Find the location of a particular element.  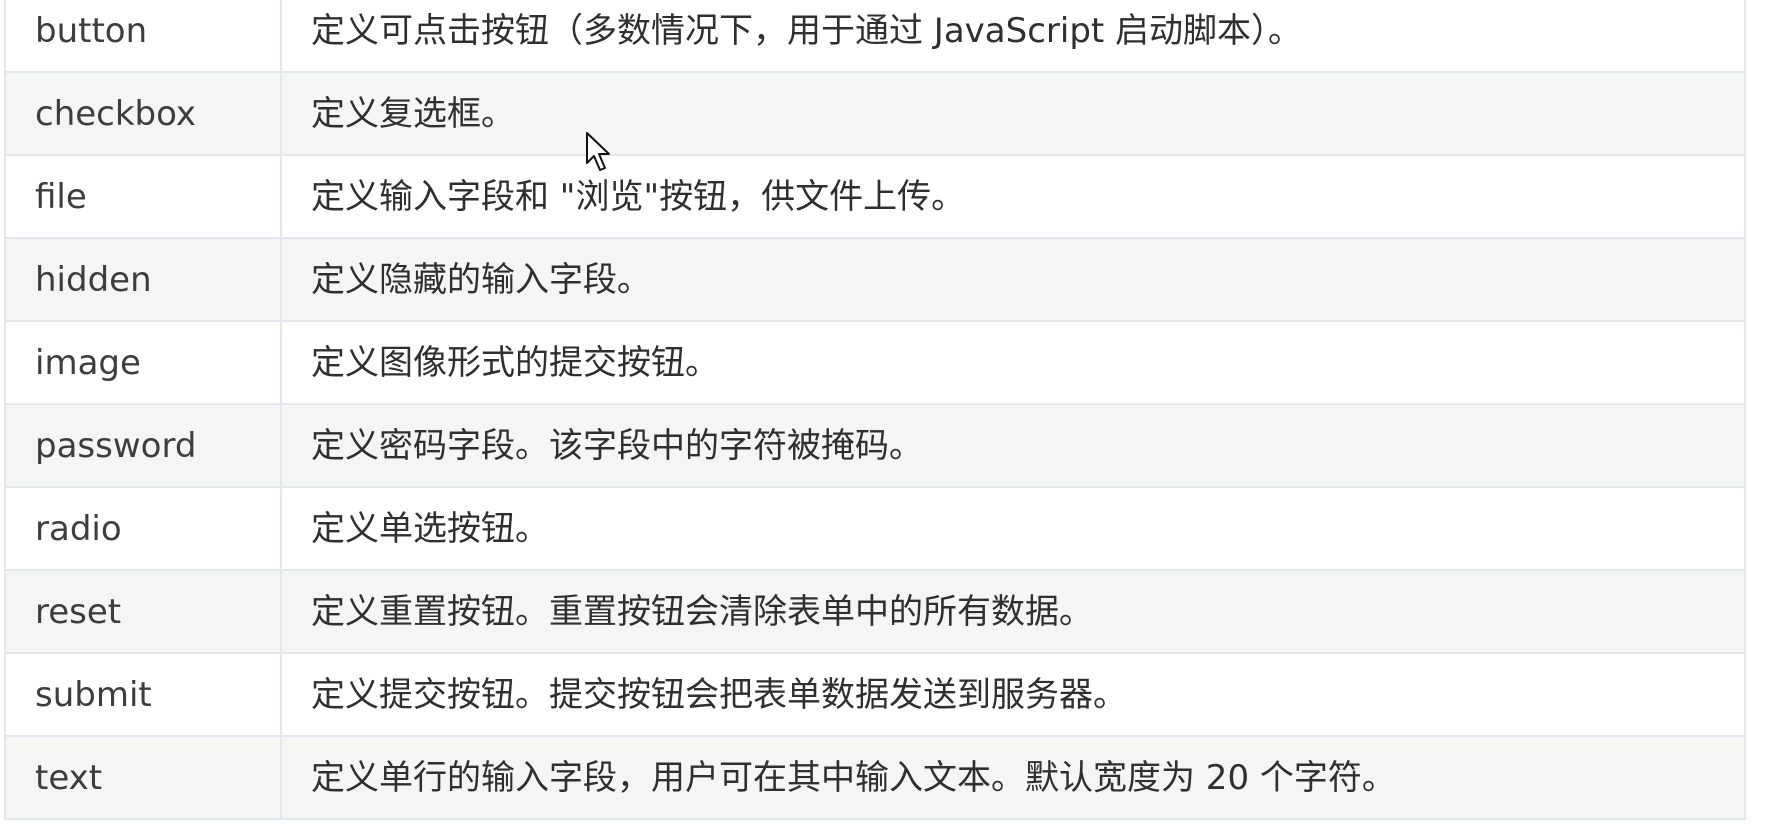

table-row: hidden 定义隐藏的输入字段。 is located at coordinates (875, 279).